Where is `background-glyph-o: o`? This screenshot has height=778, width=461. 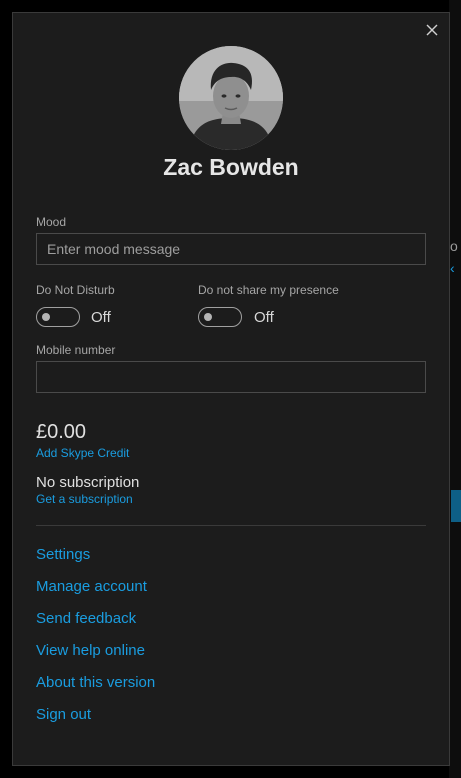 background-glyph-o: o is located at coordinates (454, 246).